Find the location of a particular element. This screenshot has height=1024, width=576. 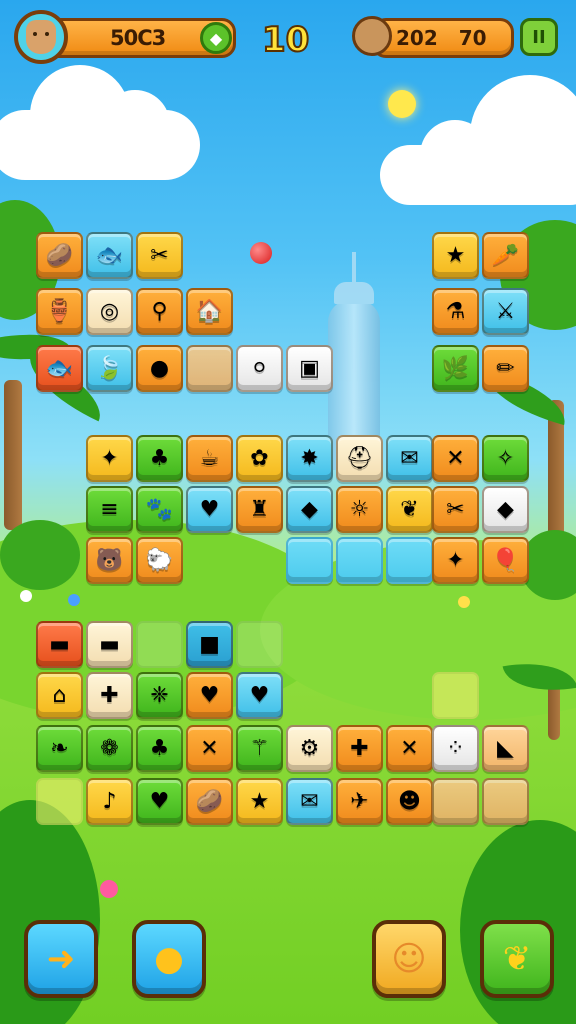

tools-icon: ✂ is located at coordinates (455, 509).